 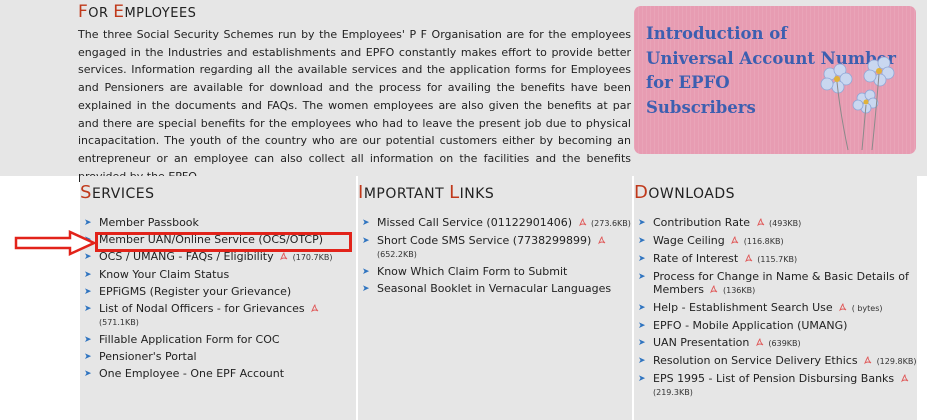 I want to click on download-item: ➤ UAN Presentation (639KB), so click(x=775, y=343).